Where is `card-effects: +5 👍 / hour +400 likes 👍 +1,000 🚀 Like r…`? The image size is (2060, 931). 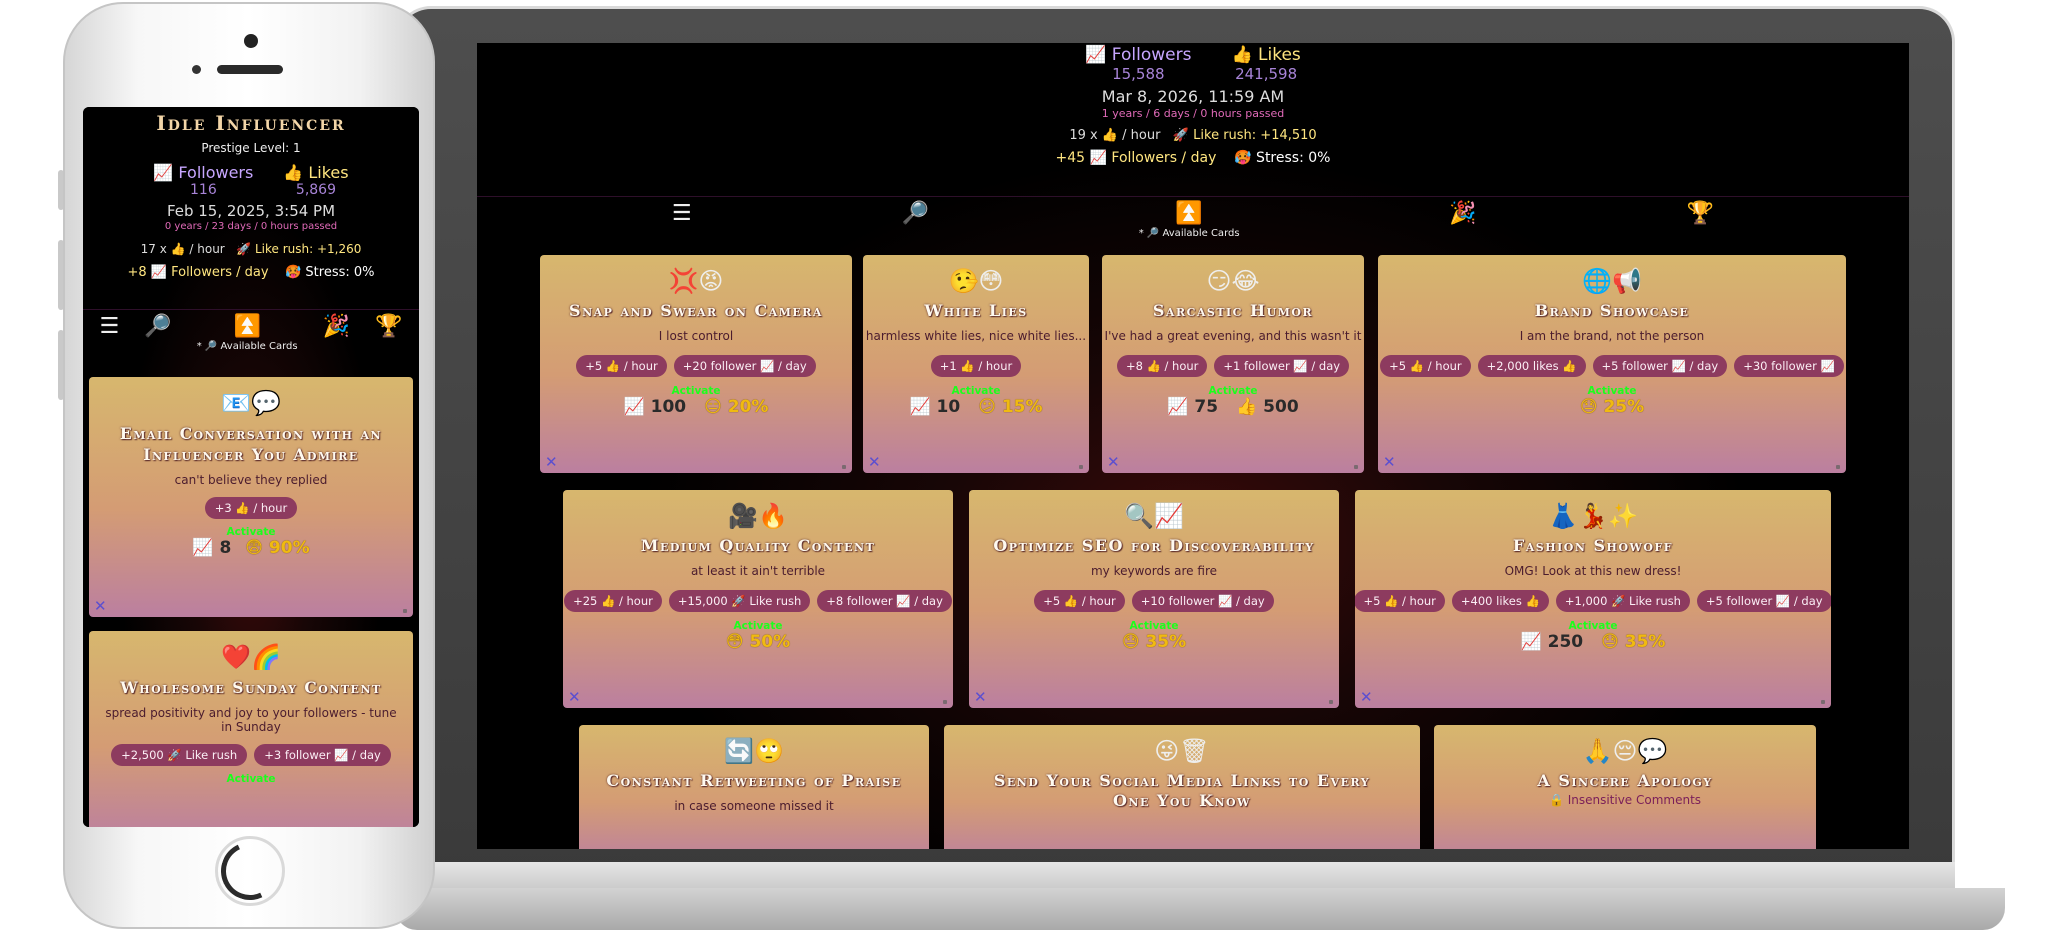 card-effects: +5 👍 / hour +400 likes 👍 +1,000 🚀 Like r… is located at coordinates (1593, 601).